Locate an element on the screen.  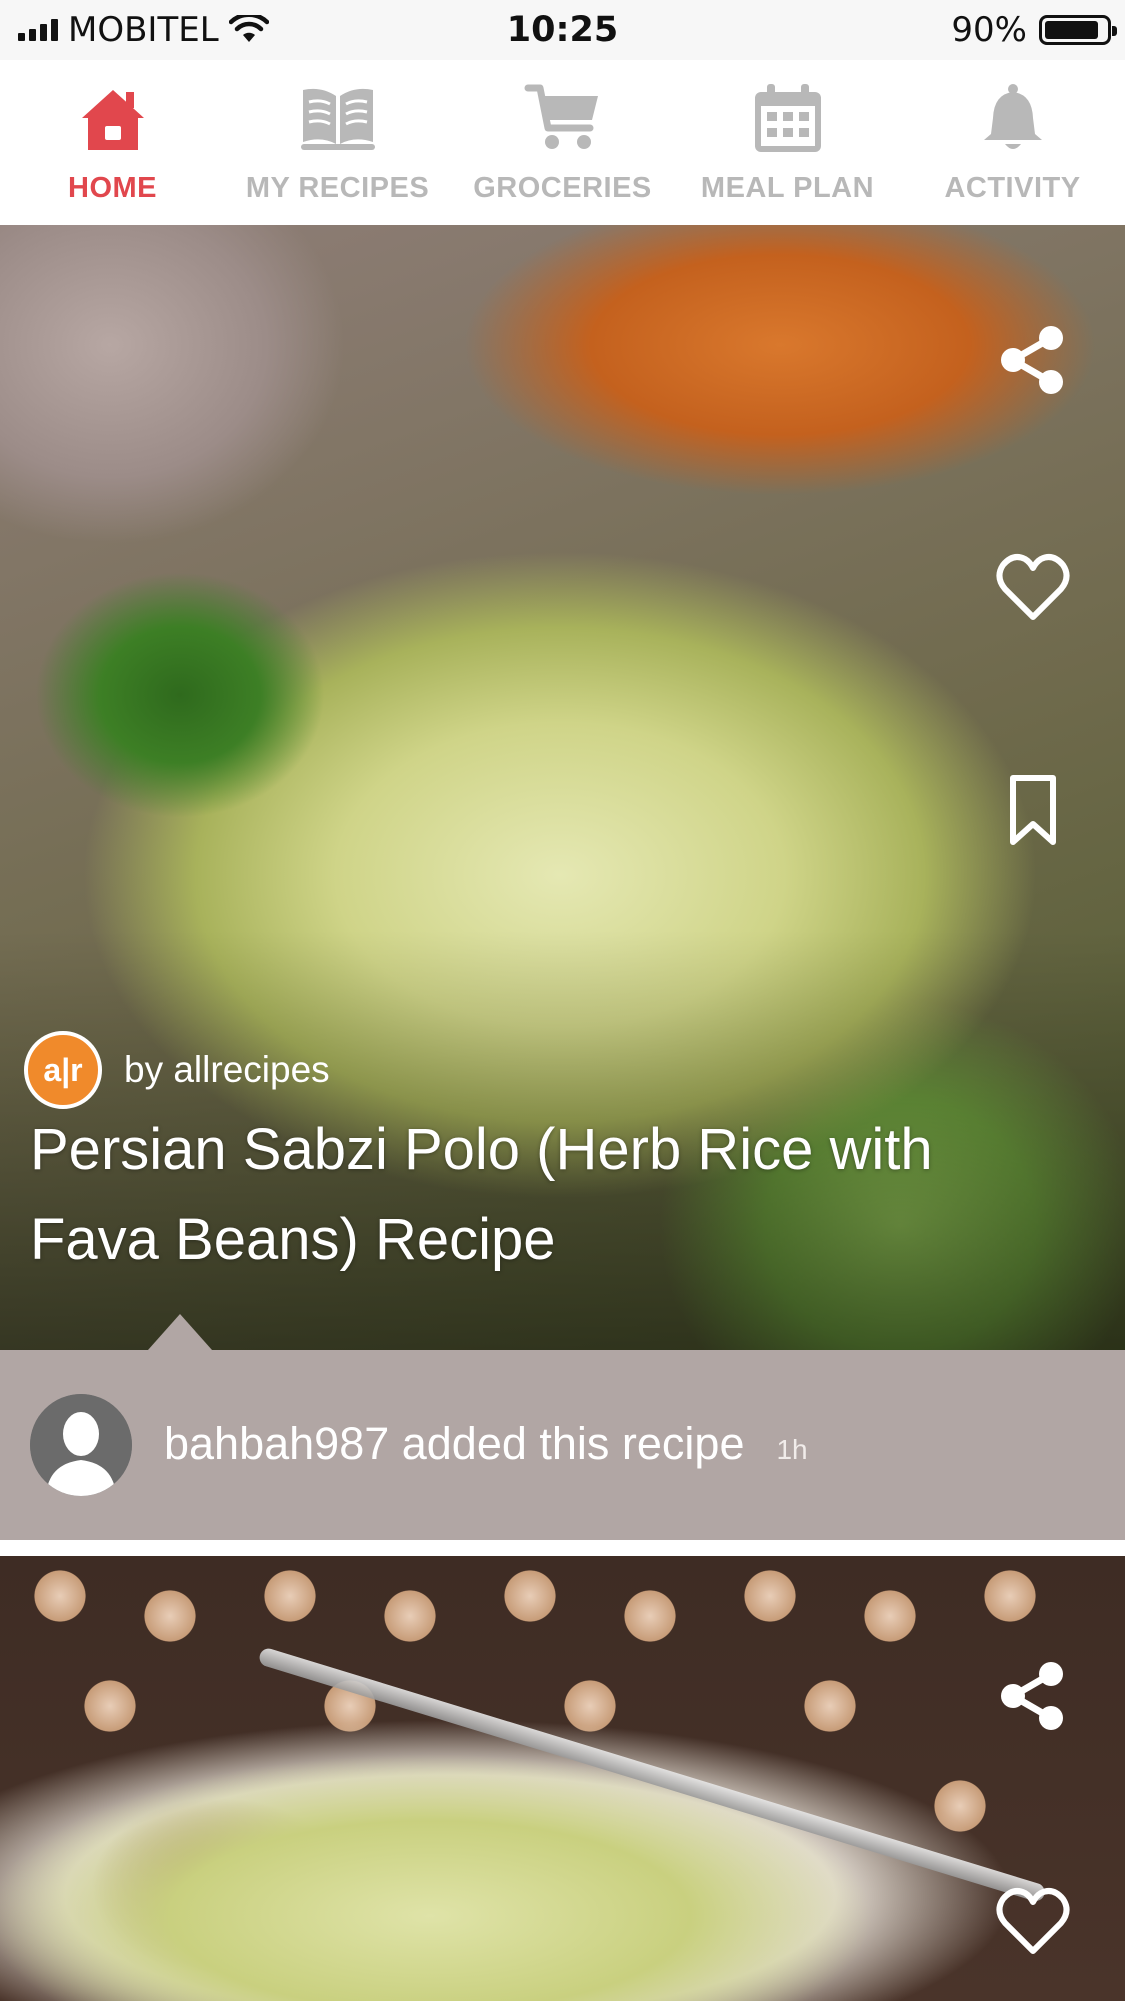
tab-groceries: GROCERIES is located at coordinates (562, 142).